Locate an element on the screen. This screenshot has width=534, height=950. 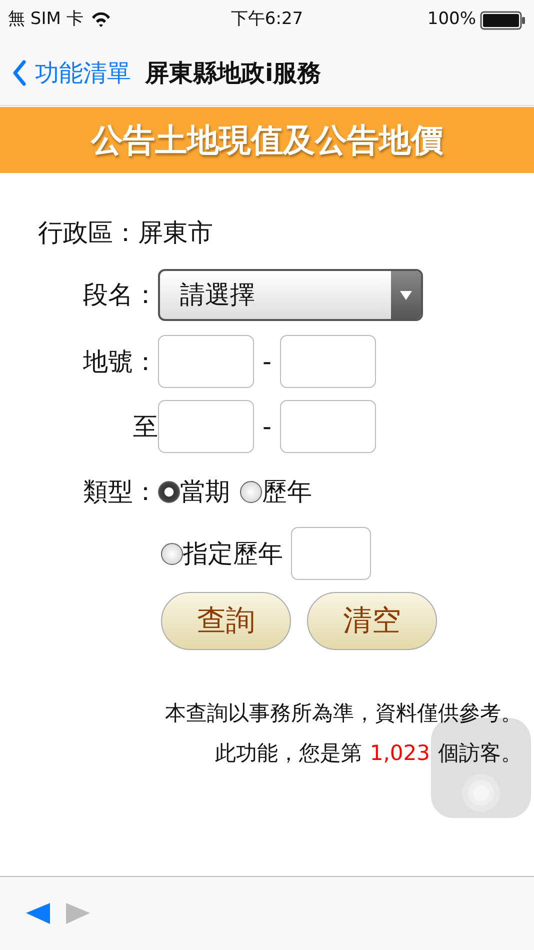
visitor-text: 此功能，您是第 is located at coordinates (288, 753).